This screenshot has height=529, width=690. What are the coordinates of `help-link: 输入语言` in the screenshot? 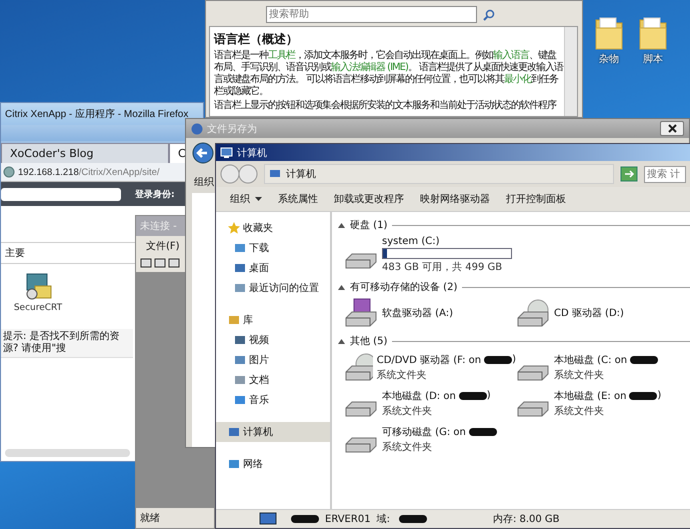 It's located at (511, 55).